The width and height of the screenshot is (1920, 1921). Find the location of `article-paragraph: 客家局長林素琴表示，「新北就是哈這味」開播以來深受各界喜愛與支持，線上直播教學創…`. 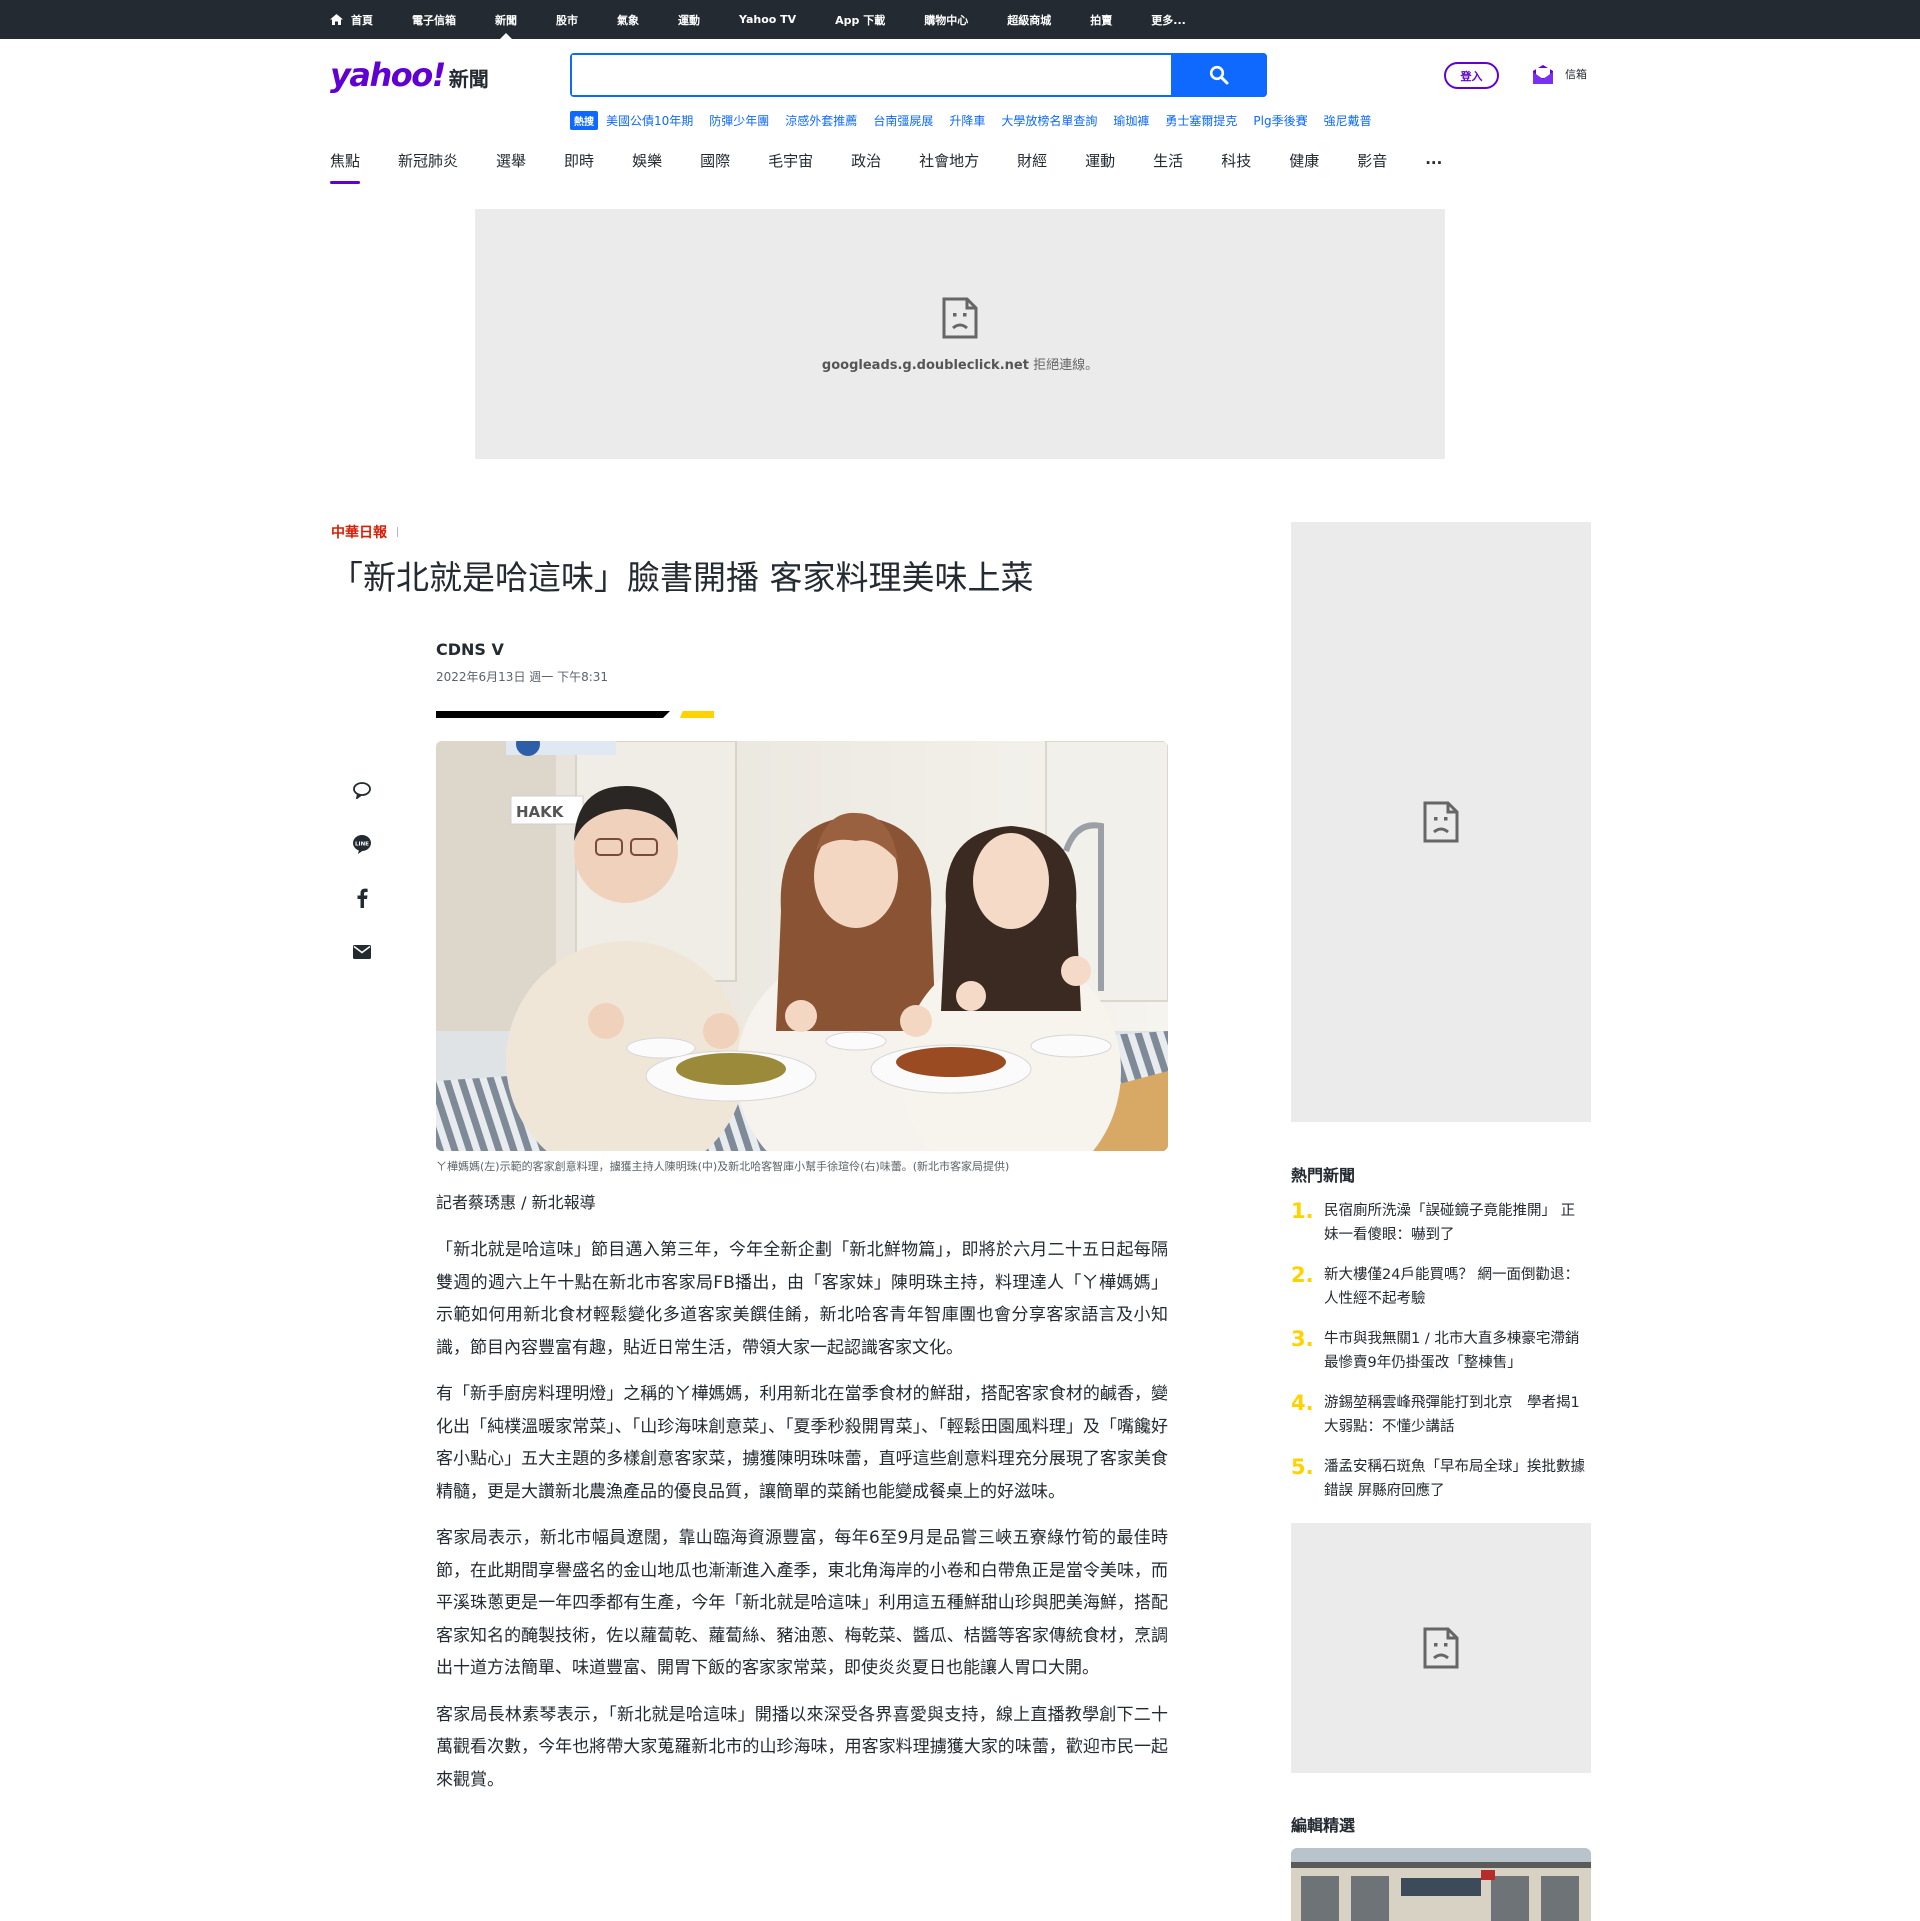

article-paragraph: 客家局長林素琴表示，「新北就是哈這味」開播以來深受各界喜愛與支持，線上直播教學創… is located at coordinates (802, 1747).